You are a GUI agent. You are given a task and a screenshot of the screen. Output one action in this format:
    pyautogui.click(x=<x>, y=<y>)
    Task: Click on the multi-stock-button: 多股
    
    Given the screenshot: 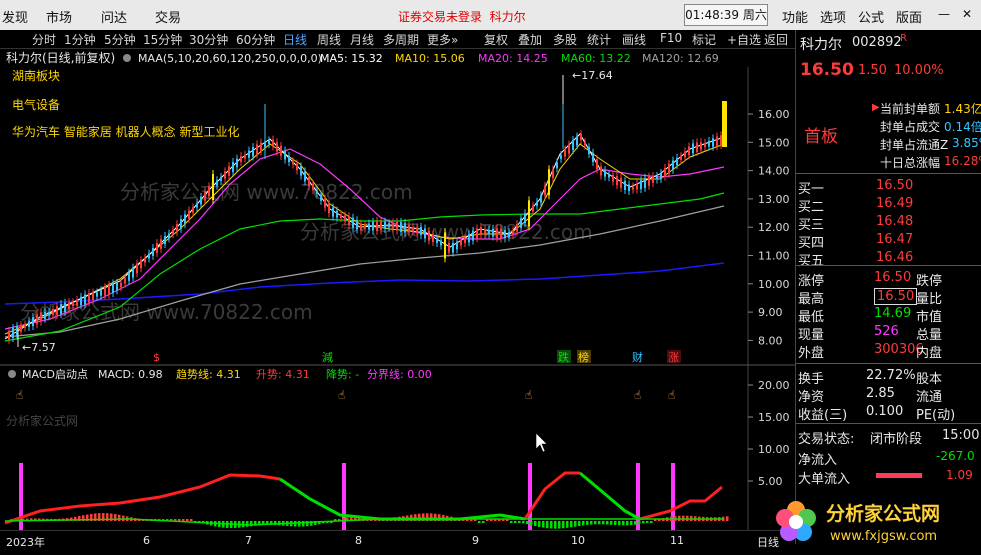 What is the action you would take?
    pyautogui.click(x=565, y=39)
    